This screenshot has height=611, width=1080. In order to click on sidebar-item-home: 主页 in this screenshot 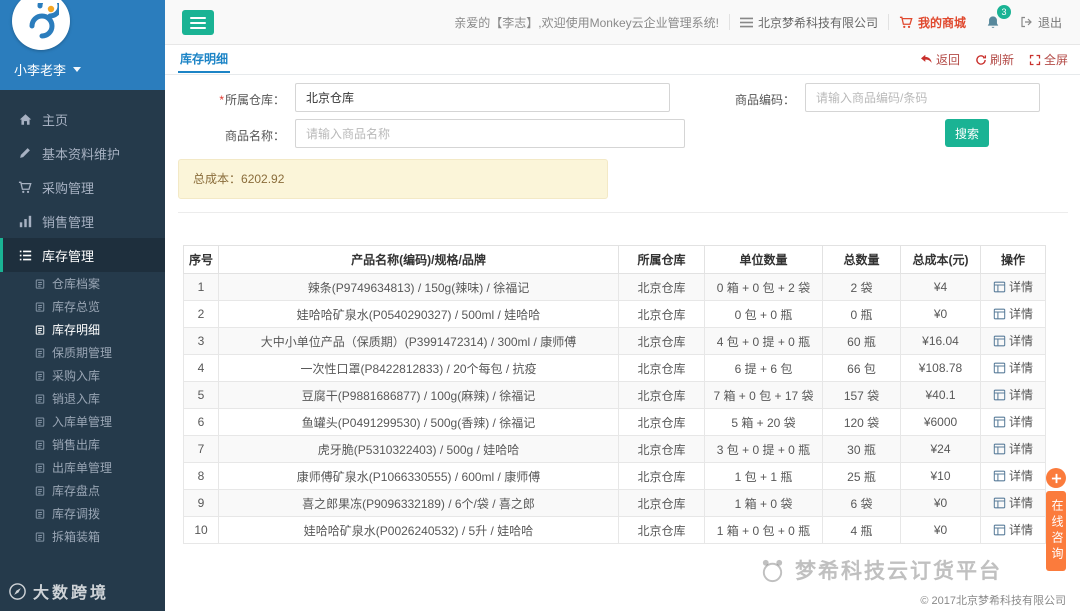, I will do `click(82, 119)`.